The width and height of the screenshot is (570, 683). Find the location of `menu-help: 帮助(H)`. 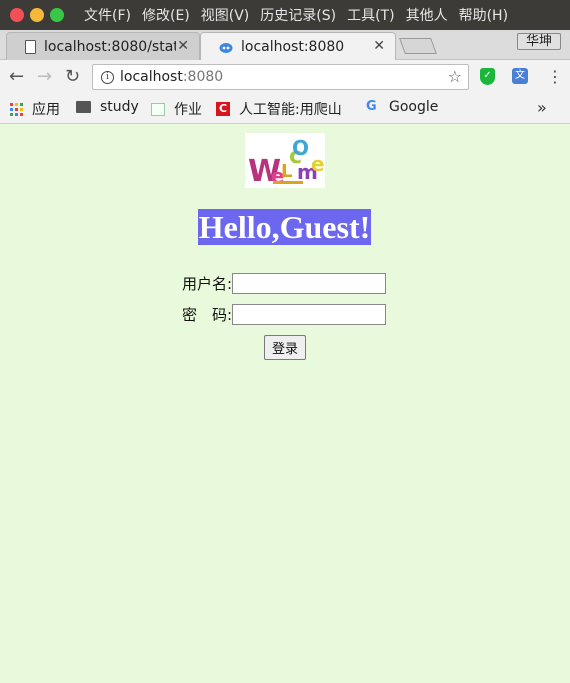

menu-help: 帮助(H) is located at coordinates (483, 15).